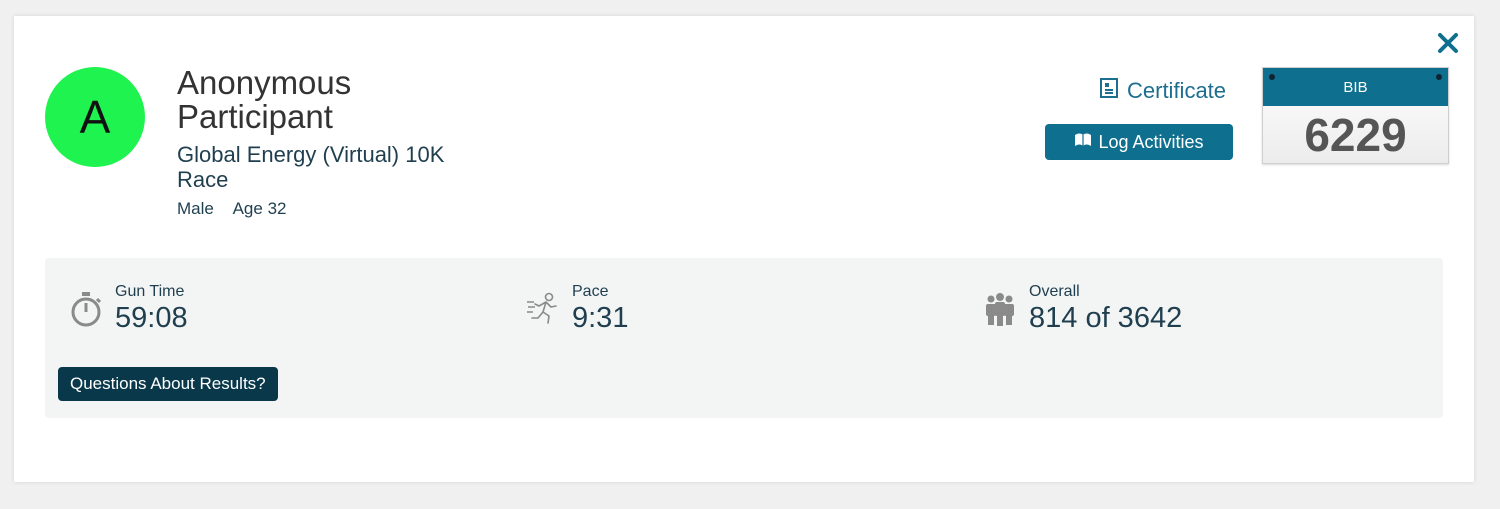 This screenshot has width=1500, height=509. Describe the element at coordinates (1439, 77) in the screenshot. I see `bib-hole-right` at that location.